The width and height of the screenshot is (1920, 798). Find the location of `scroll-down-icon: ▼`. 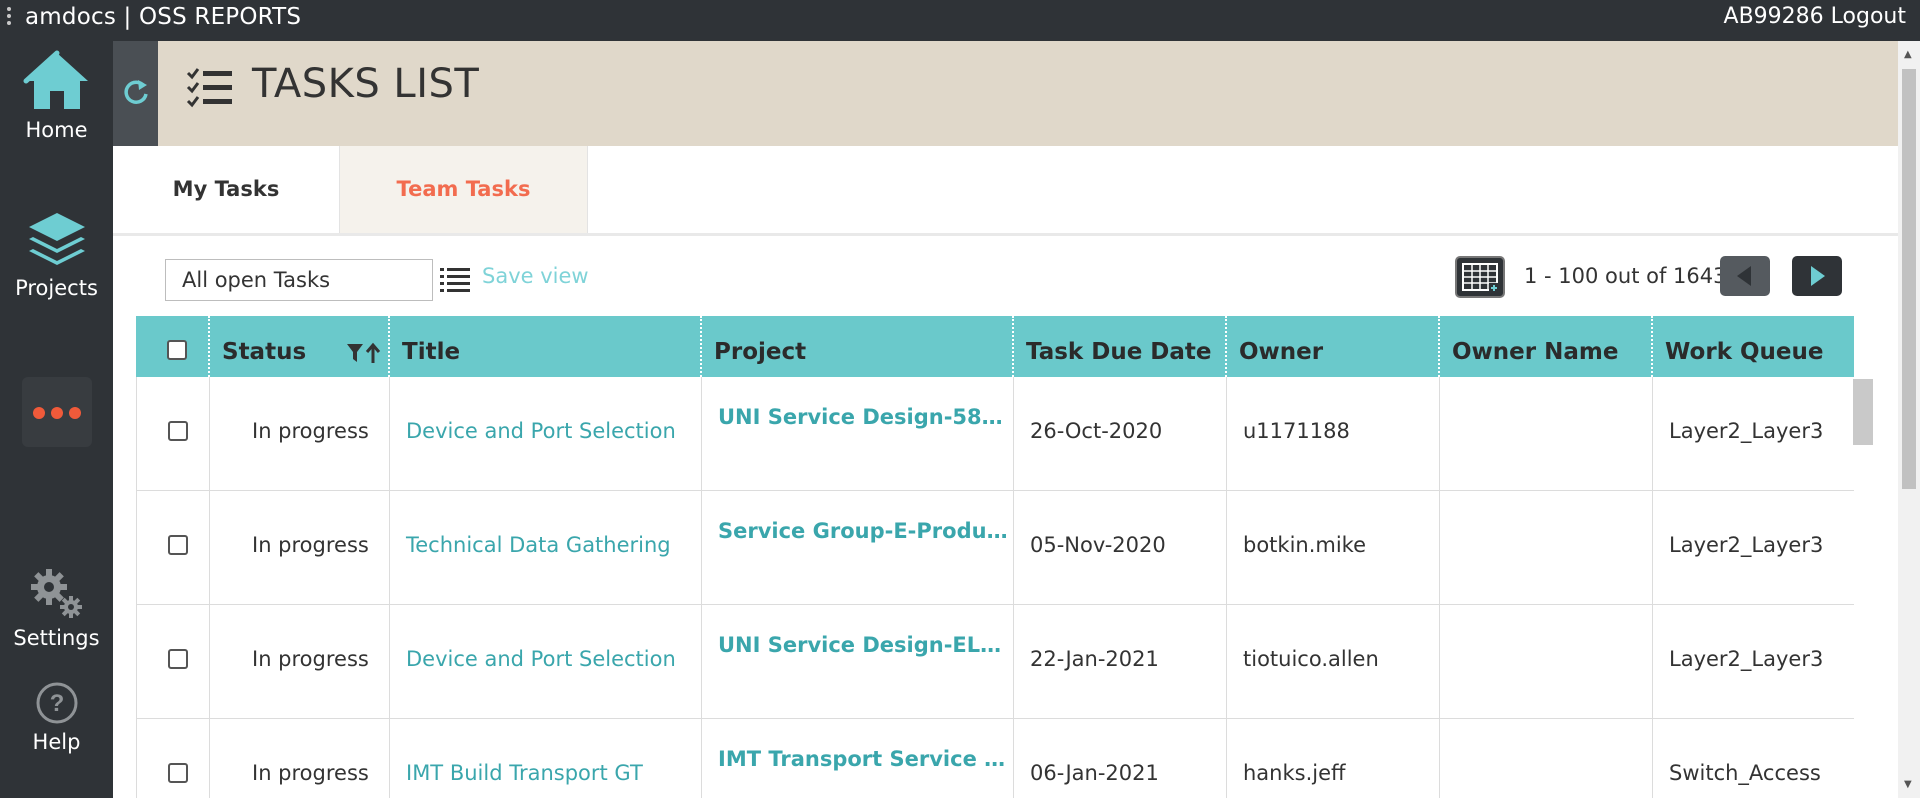

scroll-down-icon: ▼ is located at coordinates (1908, 784).